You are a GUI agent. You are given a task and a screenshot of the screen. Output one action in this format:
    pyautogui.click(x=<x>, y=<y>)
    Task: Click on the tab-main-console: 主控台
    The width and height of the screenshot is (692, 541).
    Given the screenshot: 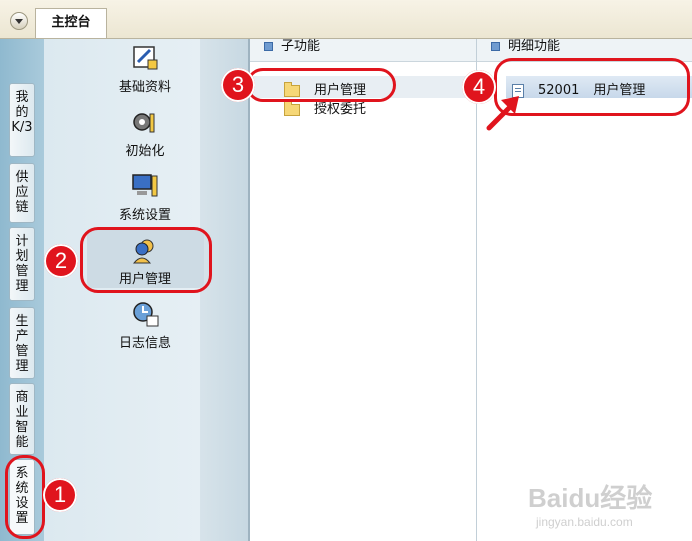 What is the action you would take?
    pyautogui.click(x=71, y=23)
    